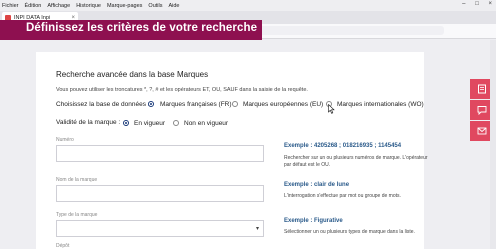 The image size is (496, 249). Describe the element at coordinates (317, 185) in the screenshot. I see `name-example: Exemple : clair de lune` at that location.